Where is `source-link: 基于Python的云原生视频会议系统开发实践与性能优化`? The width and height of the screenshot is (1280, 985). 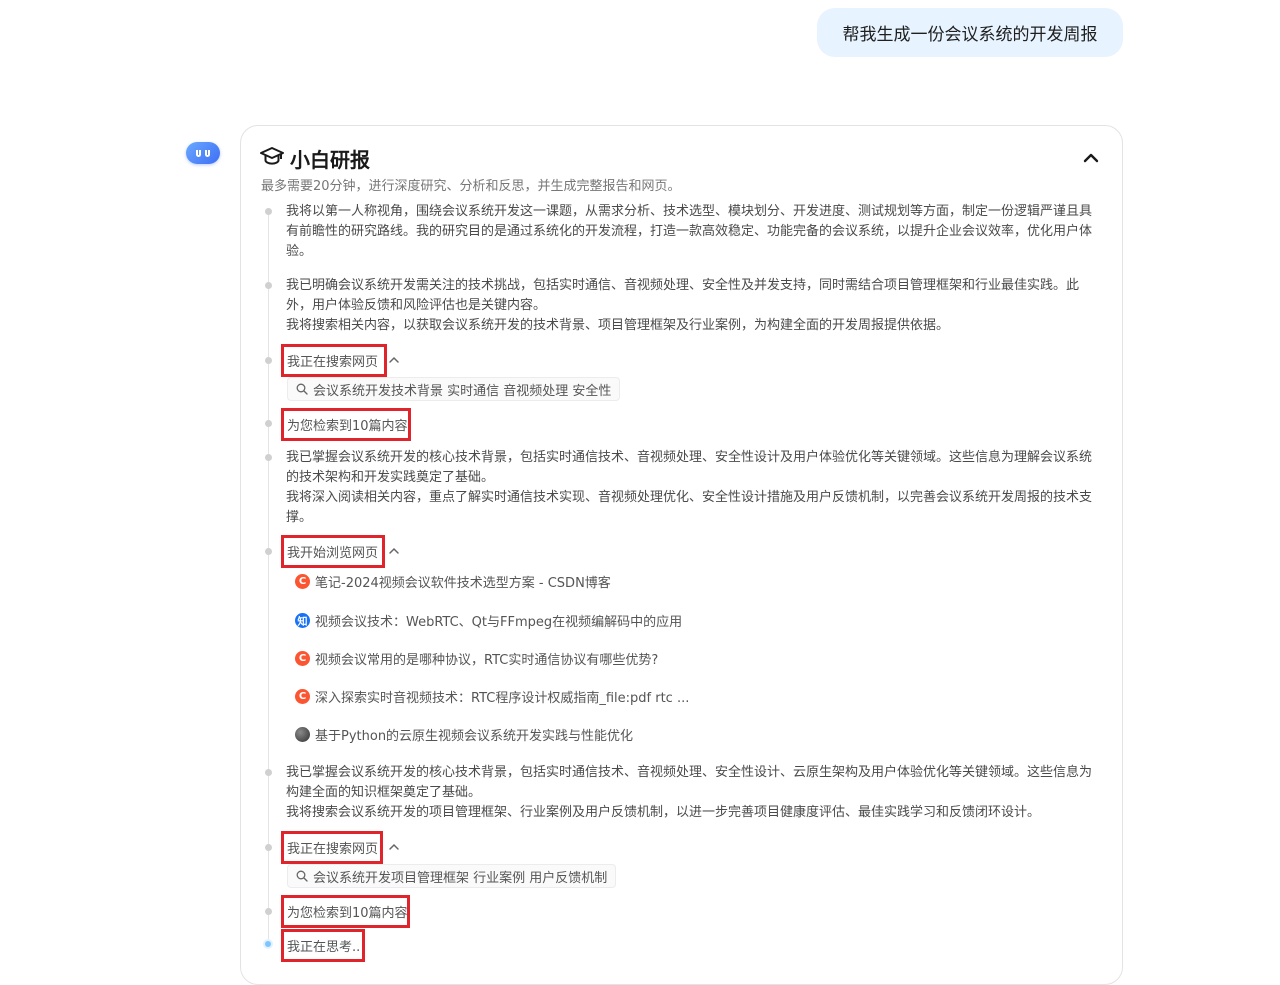 source-link: 基于Python的云原生视频会议系统开发实践与性能优化 is located at coordinates (464, 734).